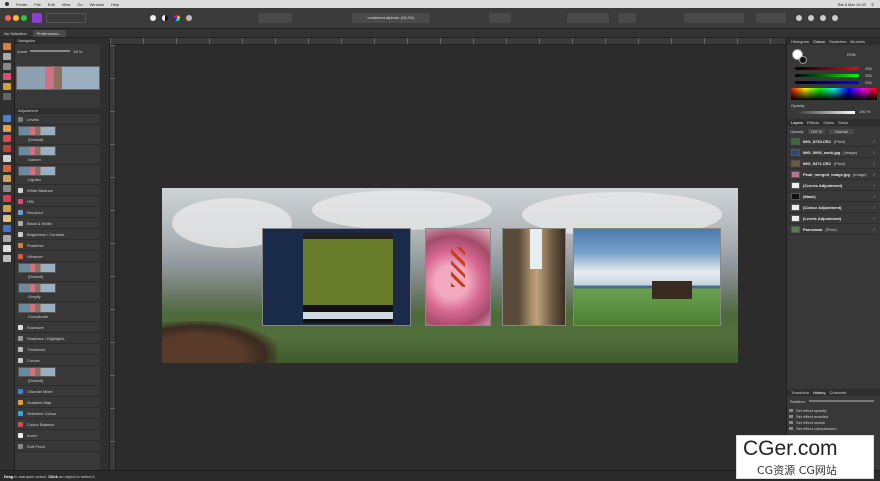  I want to click on adjustment-item: Channel Mixer, so click(57, 391).